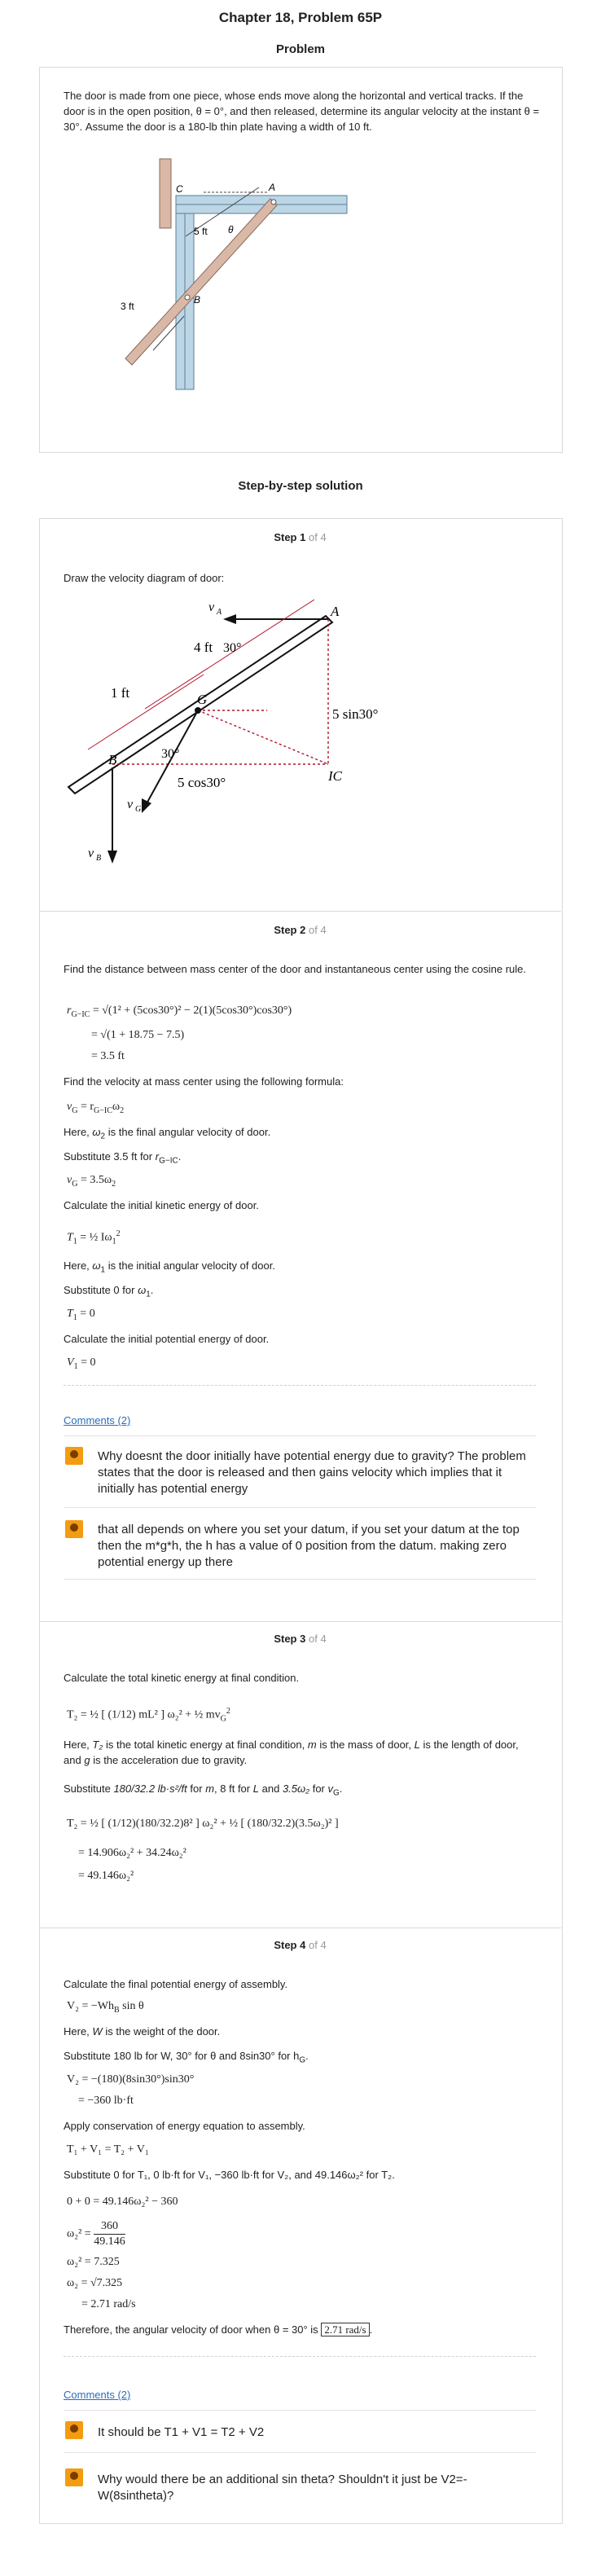 This screenshot has width=601, height=2576. I want to click on figure-label-3ft: 3 ft, so click(128, 306).